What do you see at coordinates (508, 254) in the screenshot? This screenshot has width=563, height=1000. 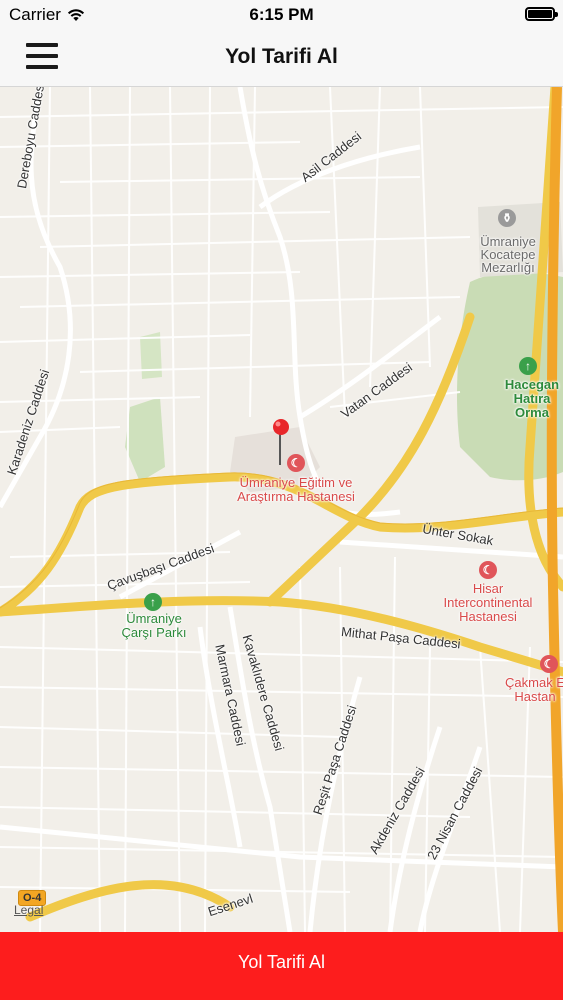 I see `poi-label: Ümraniye Kocatepe Mezarlığı` at bounding box center [508, 254].